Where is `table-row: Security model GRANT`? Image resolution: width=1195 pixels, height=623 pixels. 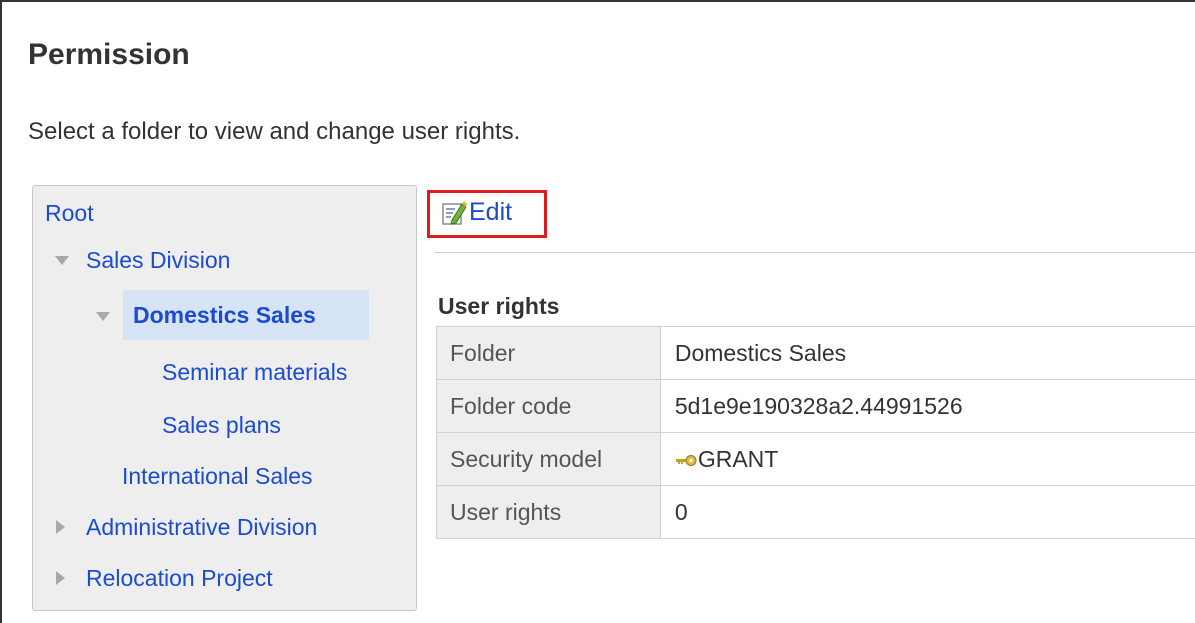 table-row: Security model GRANT is located at coordinates (815, 459).